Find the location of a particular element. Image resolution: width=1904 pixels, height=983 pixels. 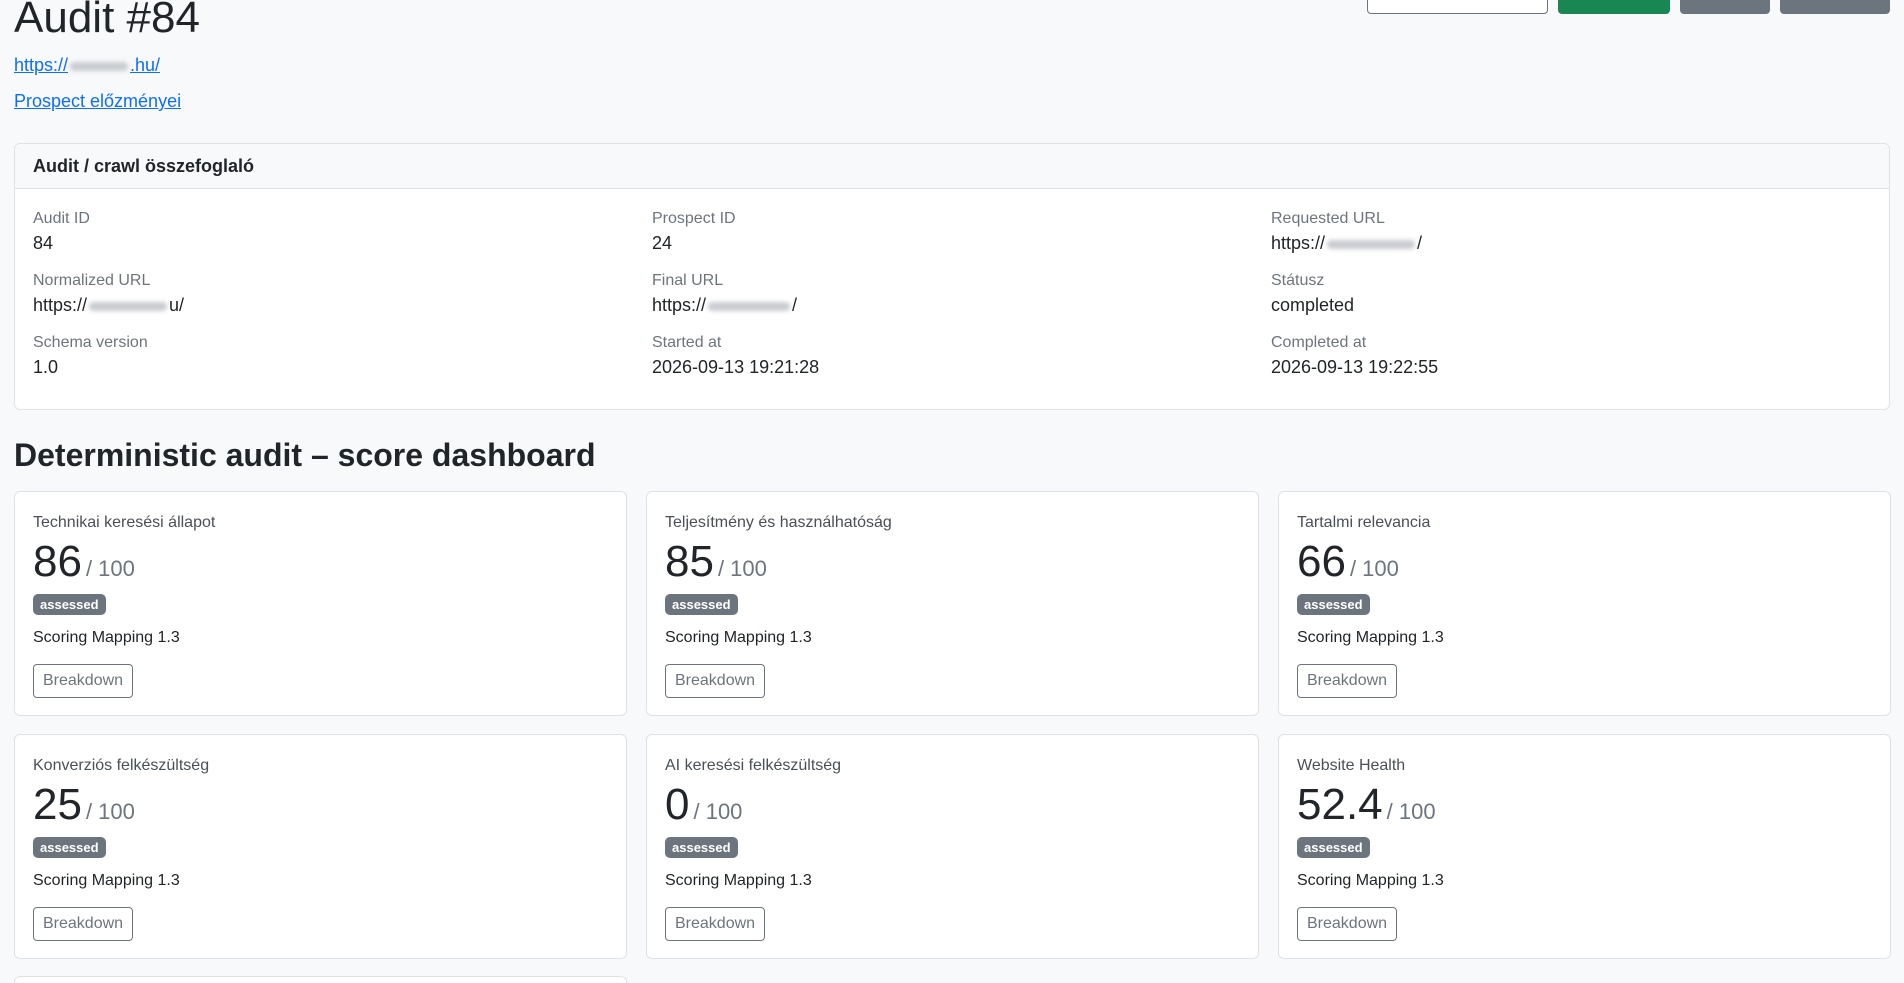

score-label: AI keresési felkészültség is located at coordinates (753, 765).